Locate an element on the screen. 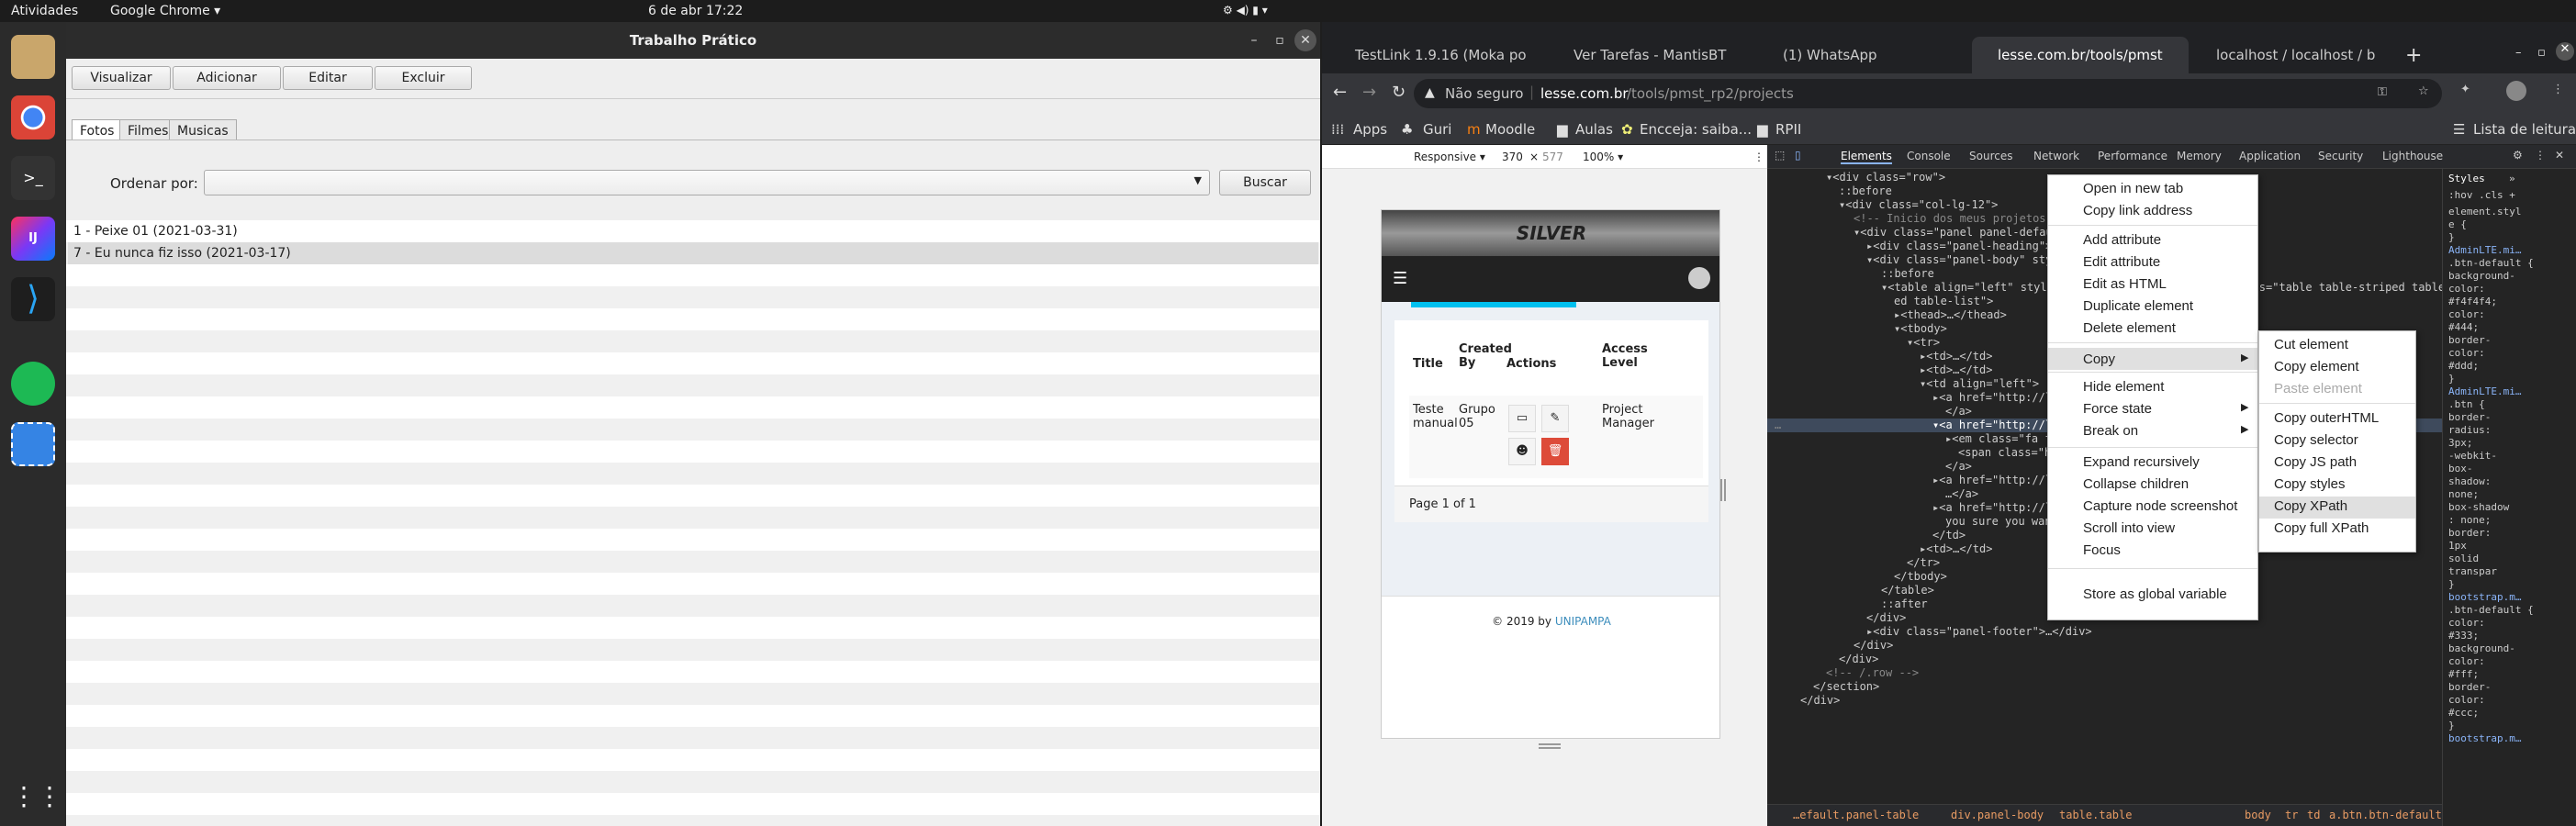  menu-hide: Hide element is located at coordinates (2123, 387).